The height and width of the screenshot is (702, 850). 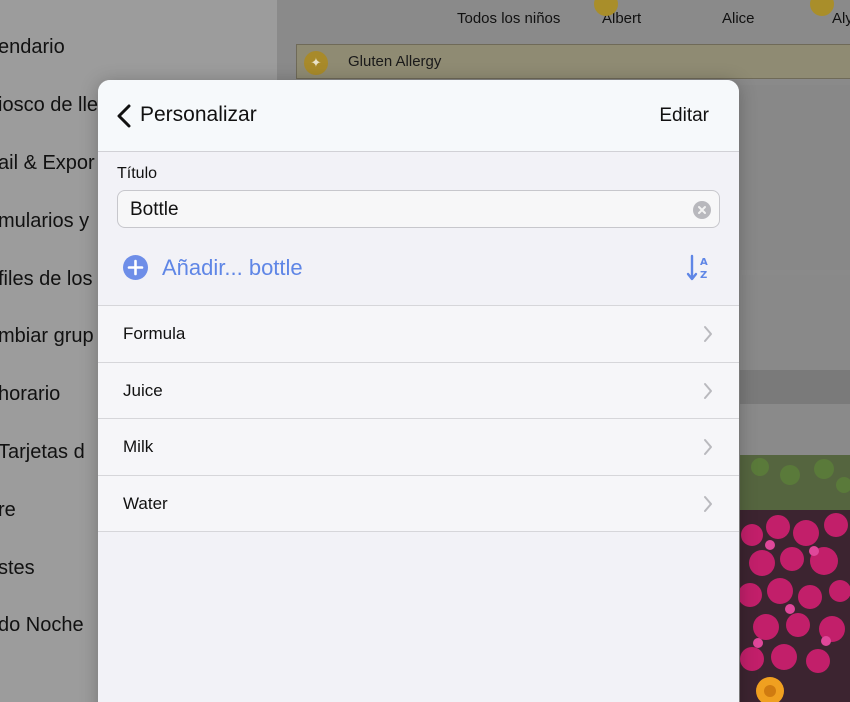 What do you see at coordinates (841, 18) in the screenshot?
I see `kid-name: Aly` at bounding box center [841, 18].